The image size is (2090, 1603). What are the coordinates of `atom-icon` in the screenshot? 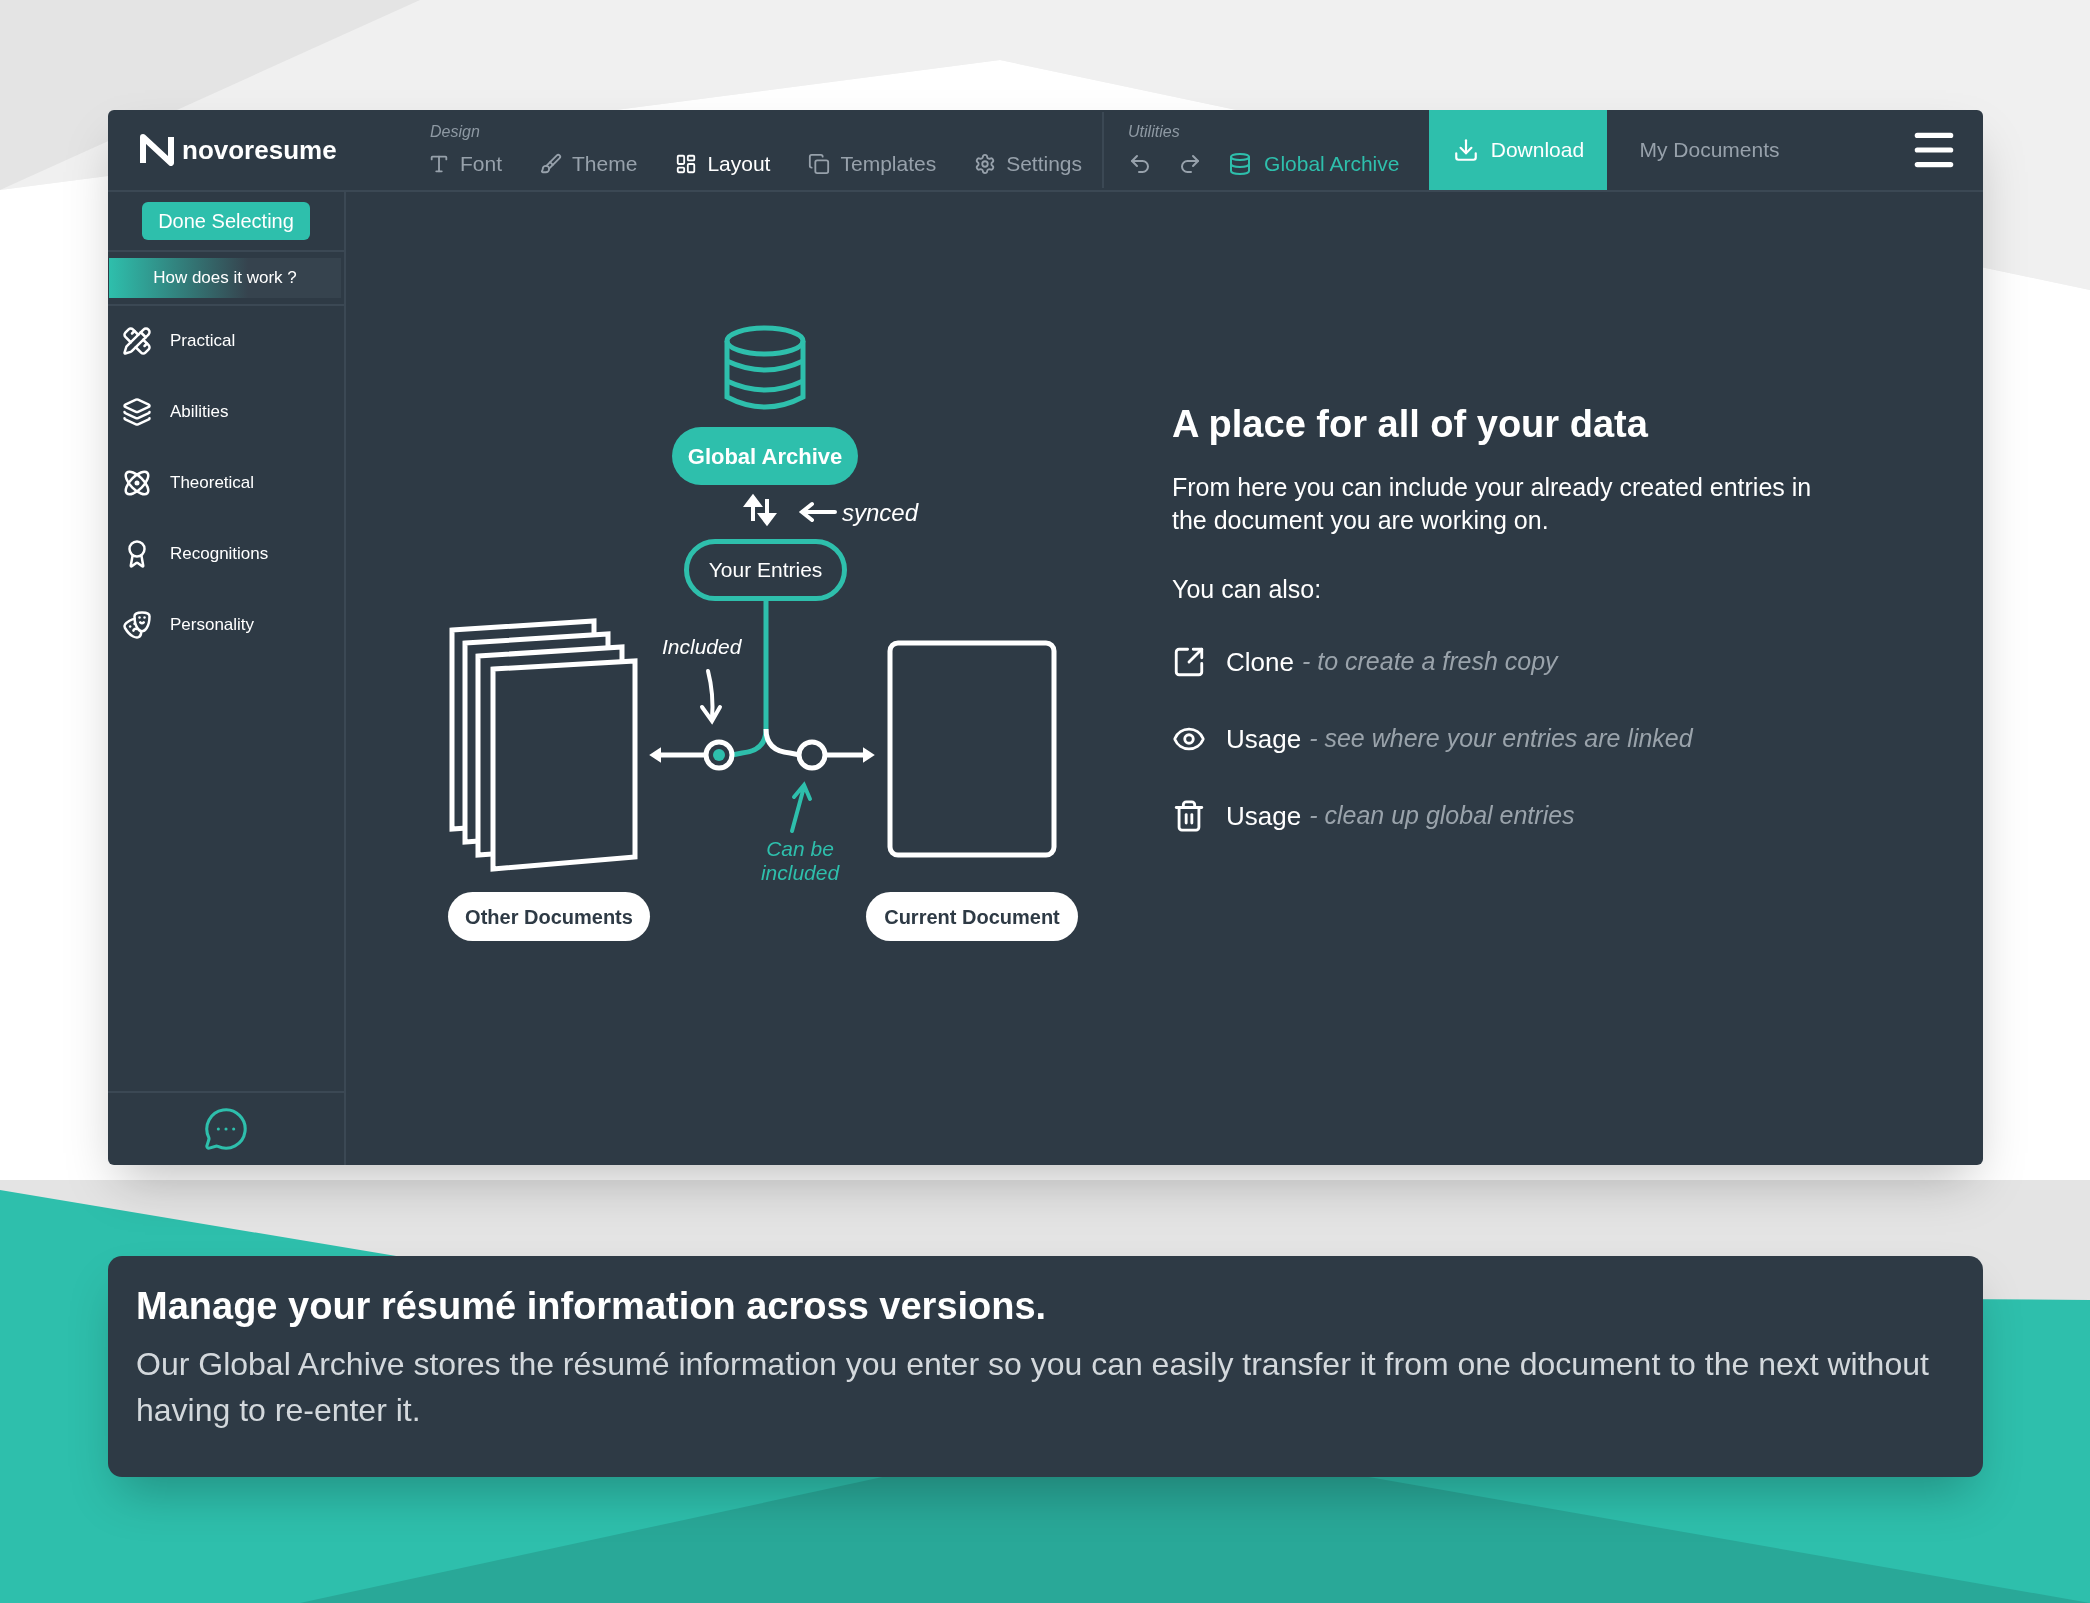 It's located at (137, 482).